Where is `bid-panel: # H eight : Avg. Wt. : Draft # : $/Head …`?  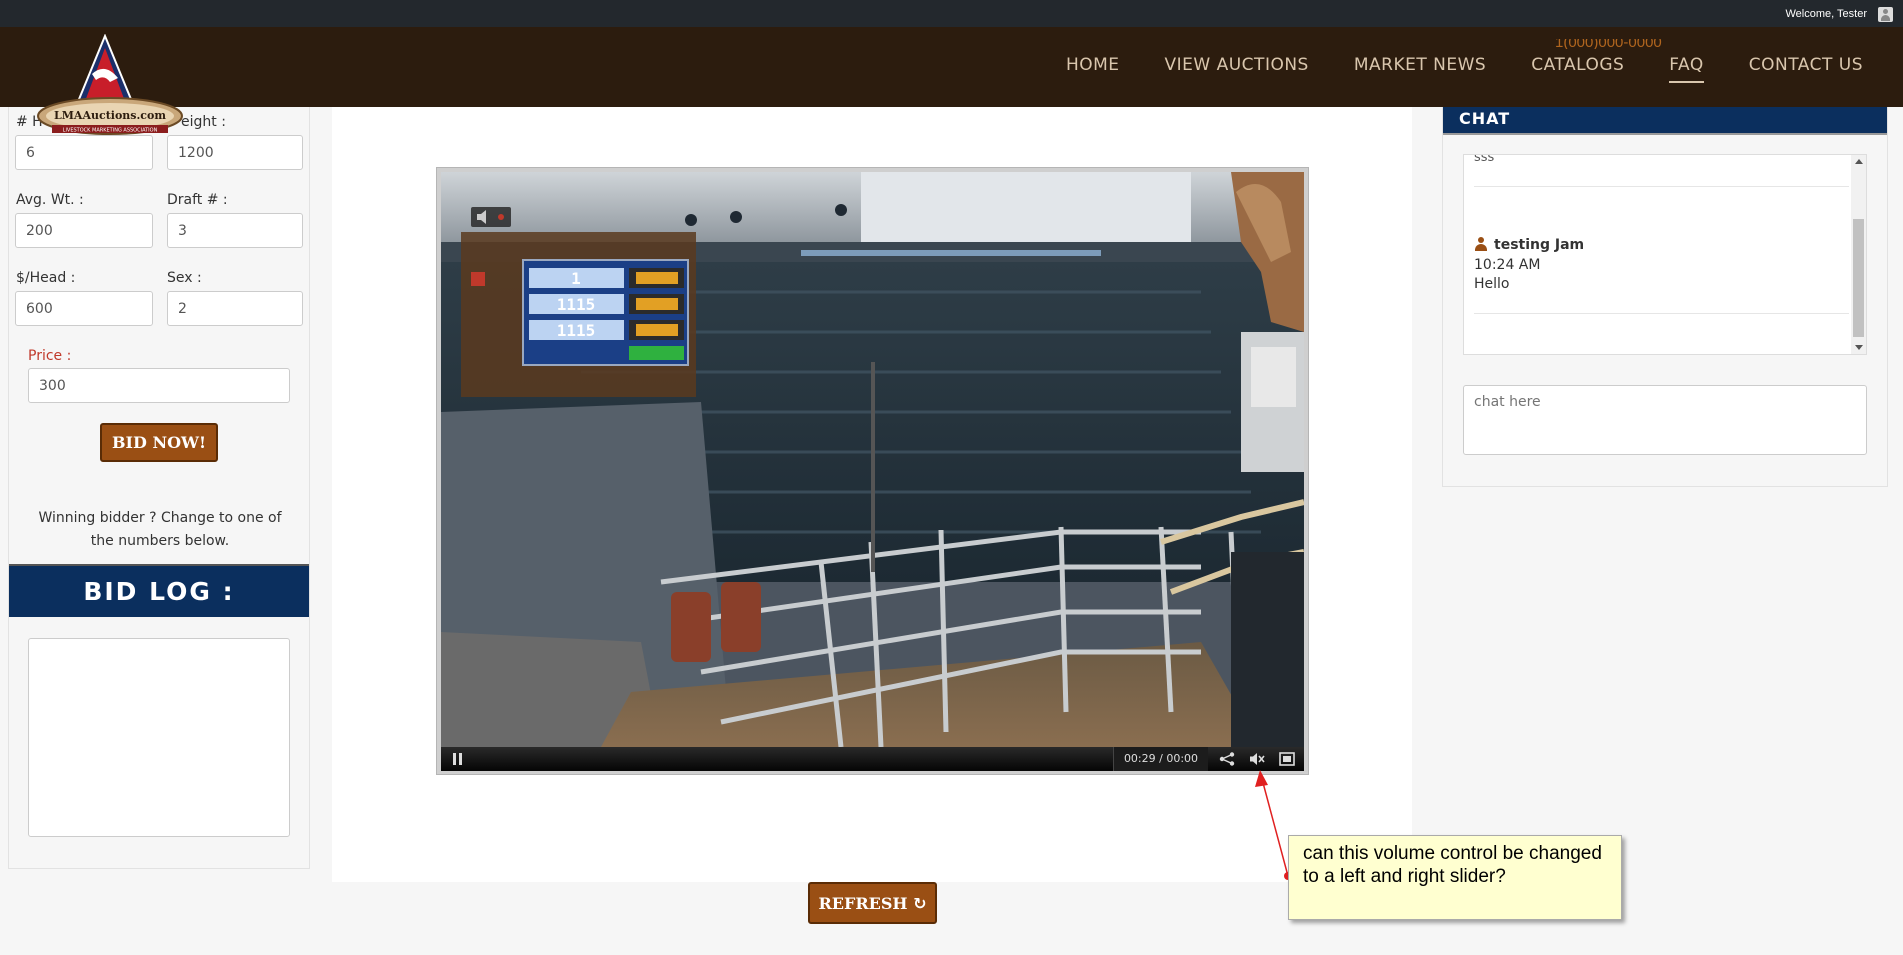 bid-panel: # H eight : Avg. Wt. : Draft # : $/Head … is located at coordinates (159, 488).